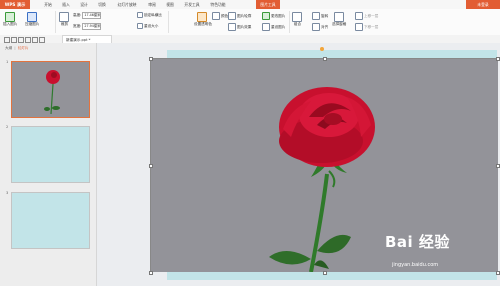  I want to click on picture-effect-label: 图片效果, so click(244, 26).